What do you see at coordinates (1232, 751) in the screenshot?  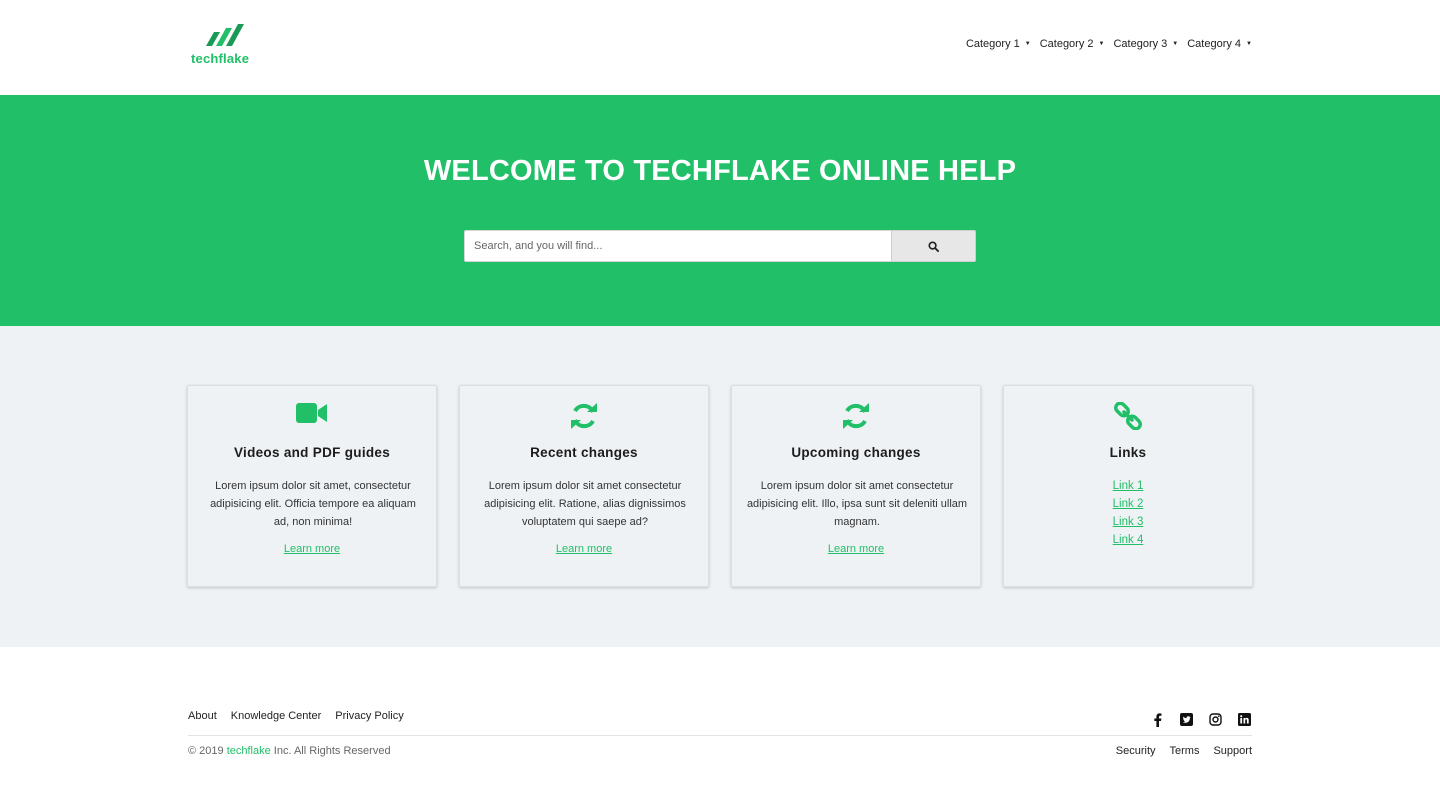 I see `footer-link-support: Support` at bounding box center [1232, 751].